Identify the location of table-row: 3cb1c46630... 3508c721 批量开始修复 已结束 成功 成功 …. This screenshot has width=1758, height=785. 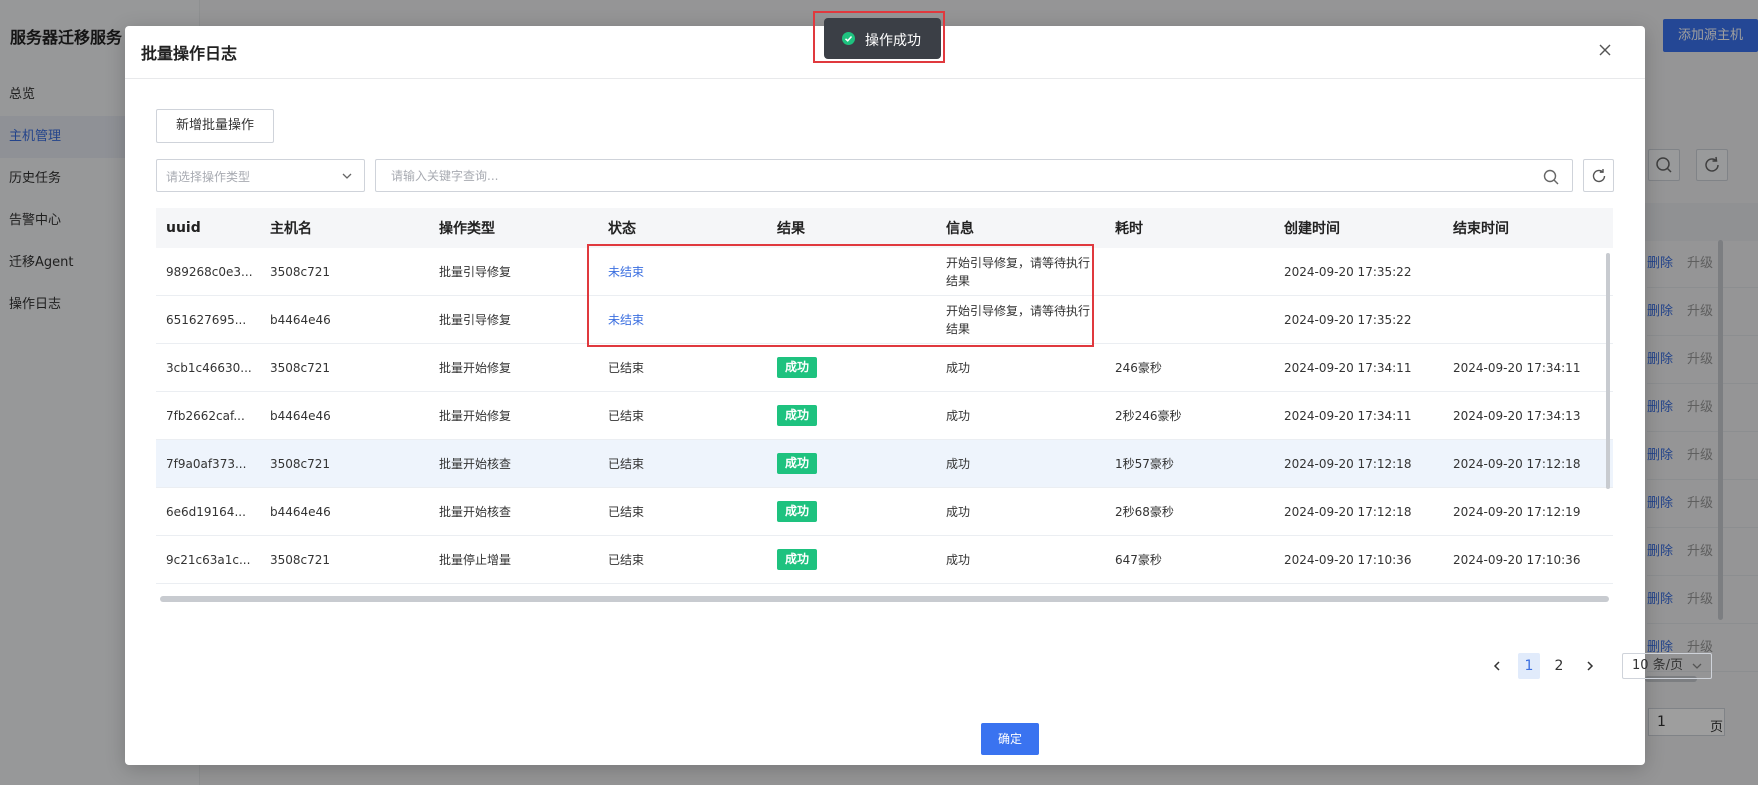
(884, 368).